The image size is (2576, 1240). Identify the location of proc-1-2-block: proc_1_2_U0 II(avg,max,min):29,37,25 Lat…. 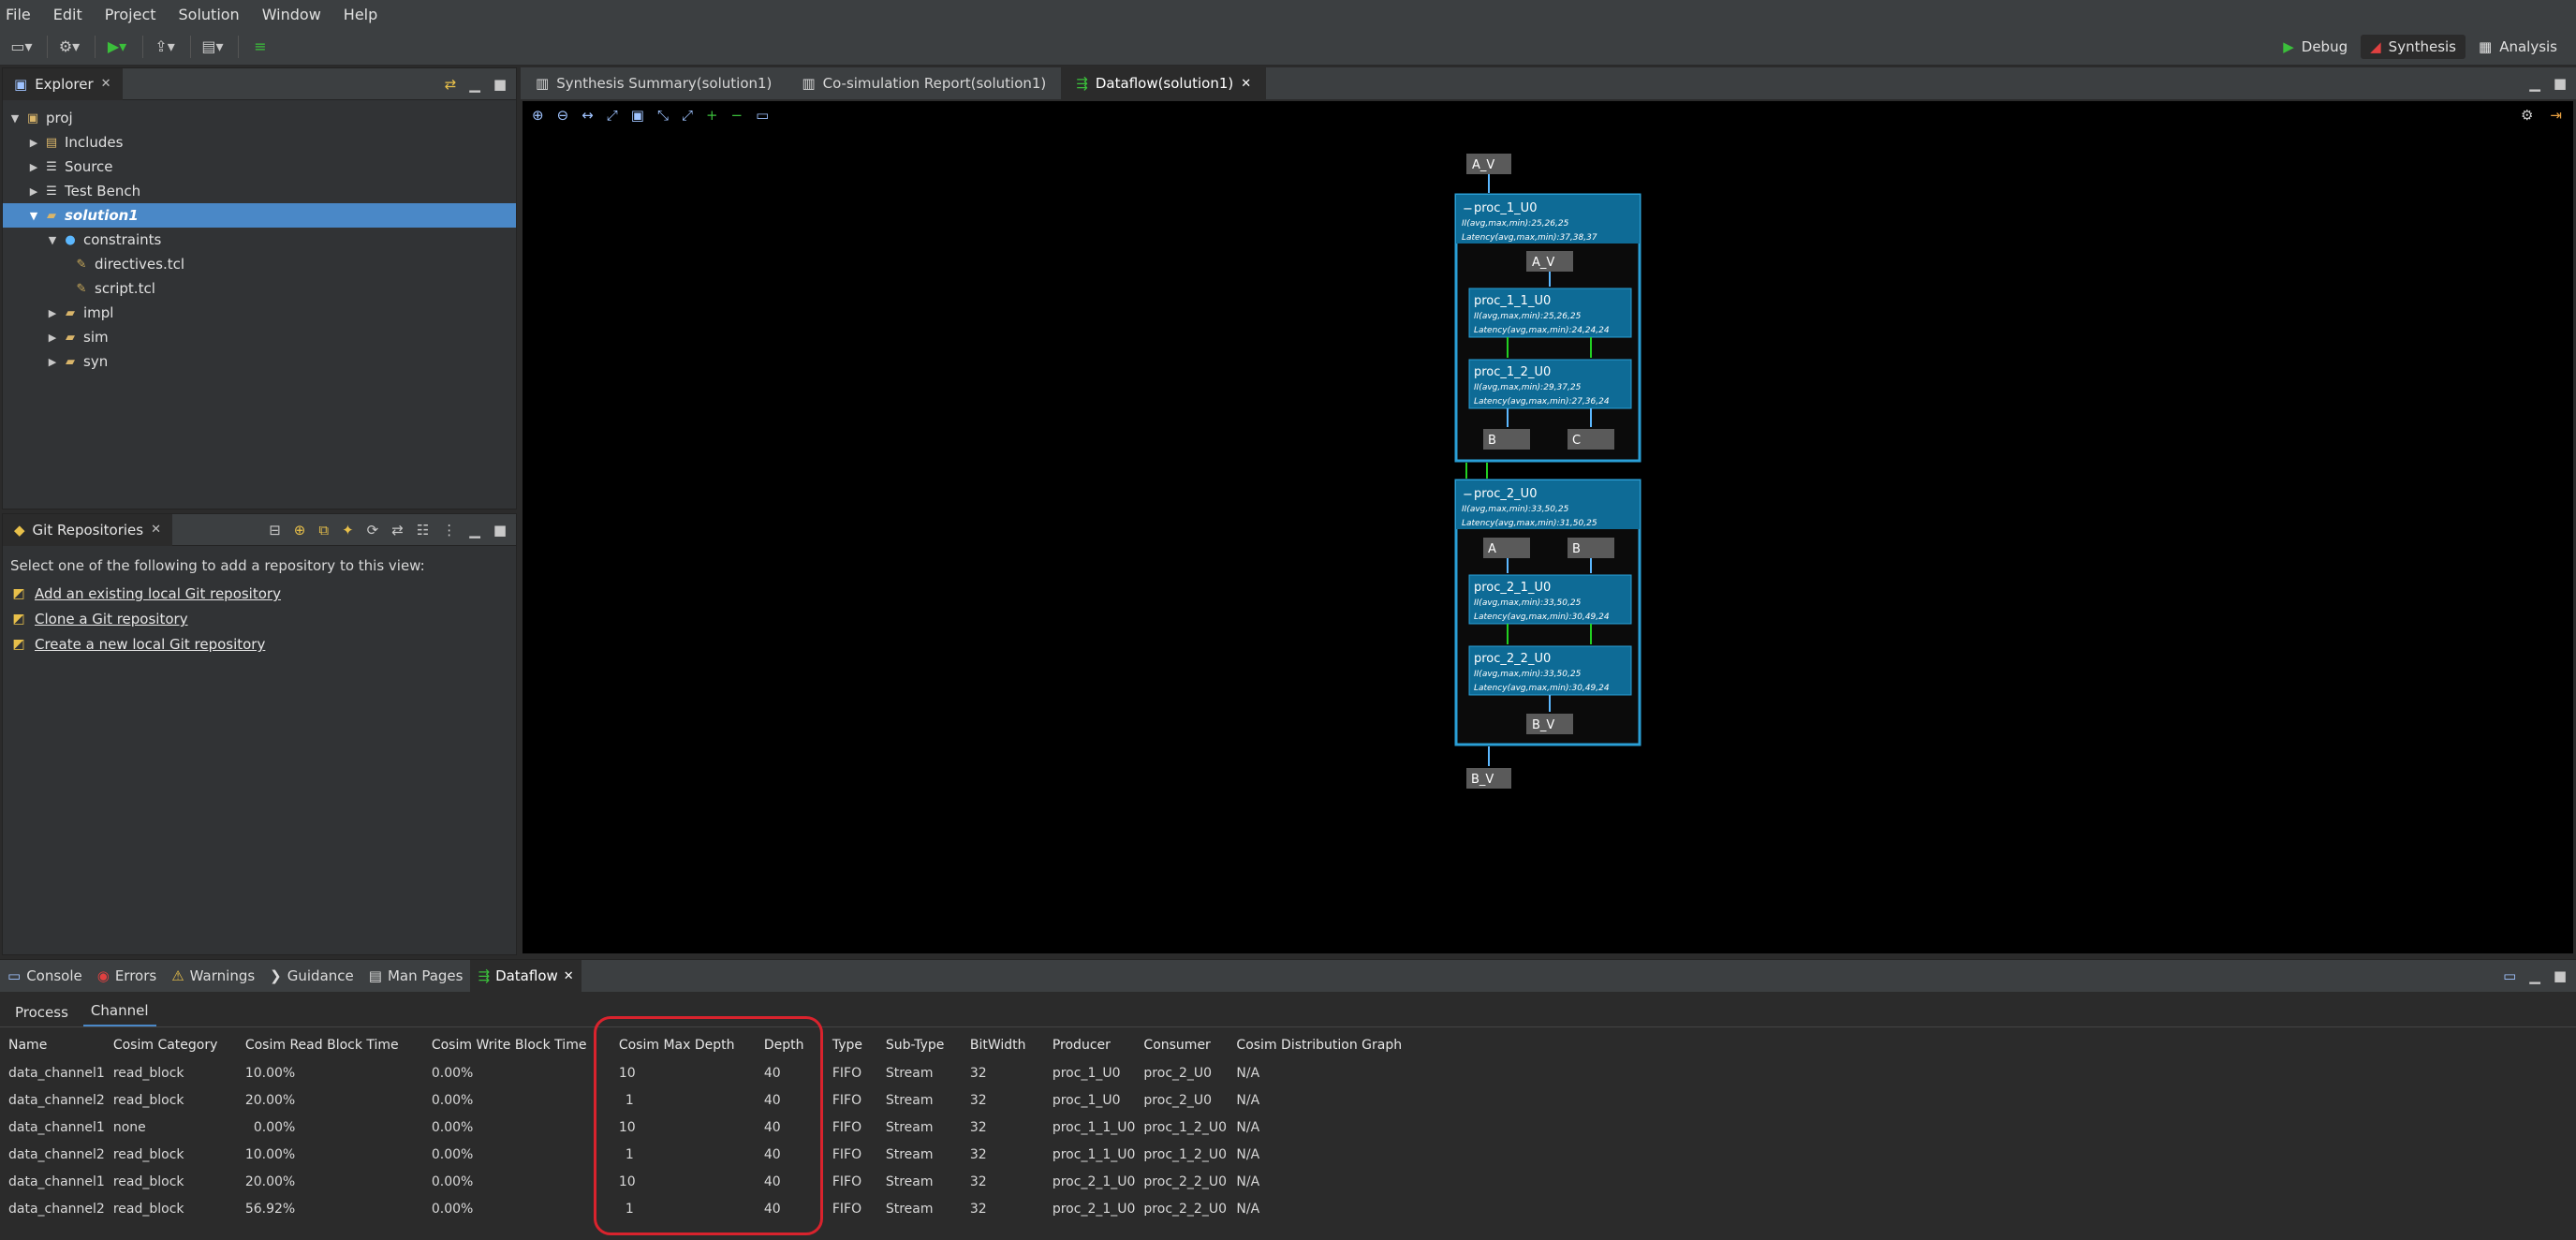
(1550, 384).